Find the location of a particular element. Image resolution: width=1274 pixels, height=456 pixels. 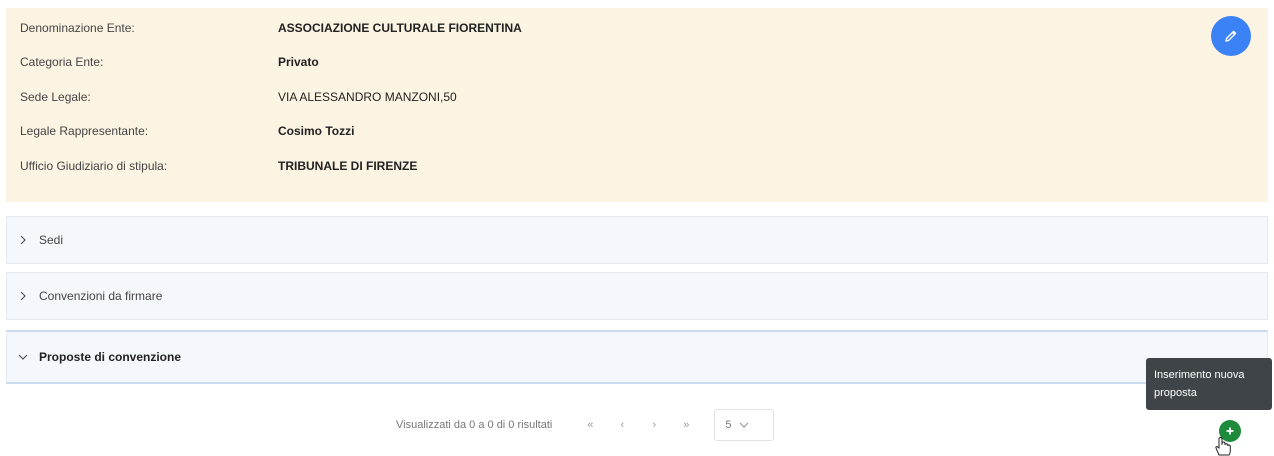

info-value: Privato is located at coordinates (298, 62).